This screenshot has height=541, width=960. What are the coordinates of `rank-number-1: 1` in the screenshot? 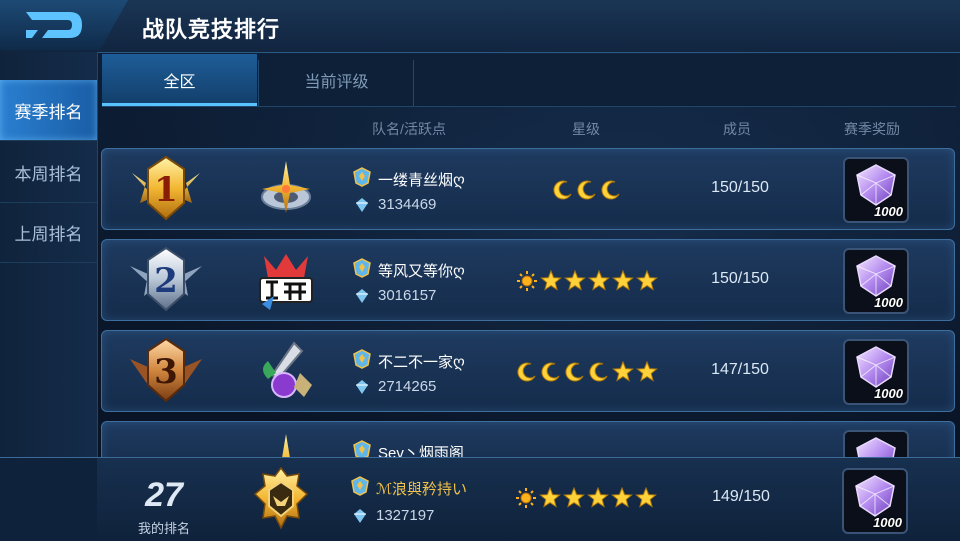 It's located at (166, 190).